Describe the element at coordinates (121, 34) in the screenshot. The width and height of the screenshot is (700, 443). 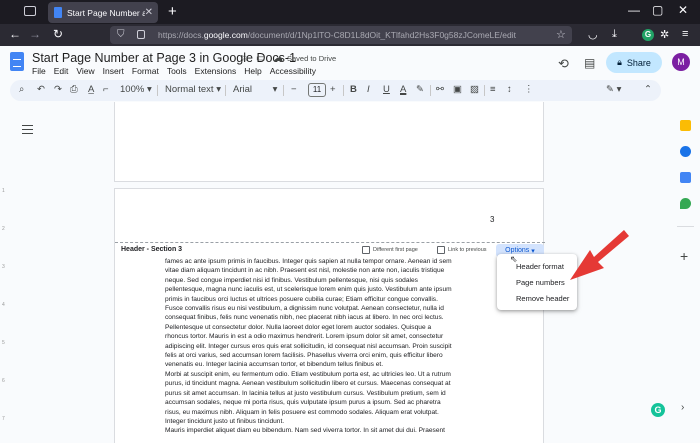
I see `tracking-shield-icon: ⛉` at that location.